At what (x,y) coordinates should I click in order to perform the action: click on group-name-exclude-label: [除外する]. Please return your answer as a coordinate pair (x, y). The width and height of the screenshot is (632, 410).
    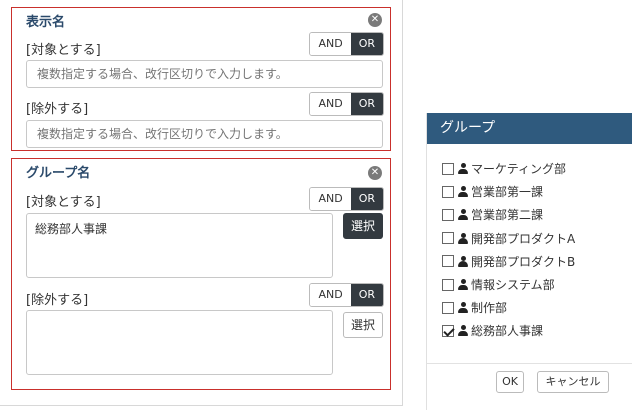
    Looking at the image, I should click on (57, 300).